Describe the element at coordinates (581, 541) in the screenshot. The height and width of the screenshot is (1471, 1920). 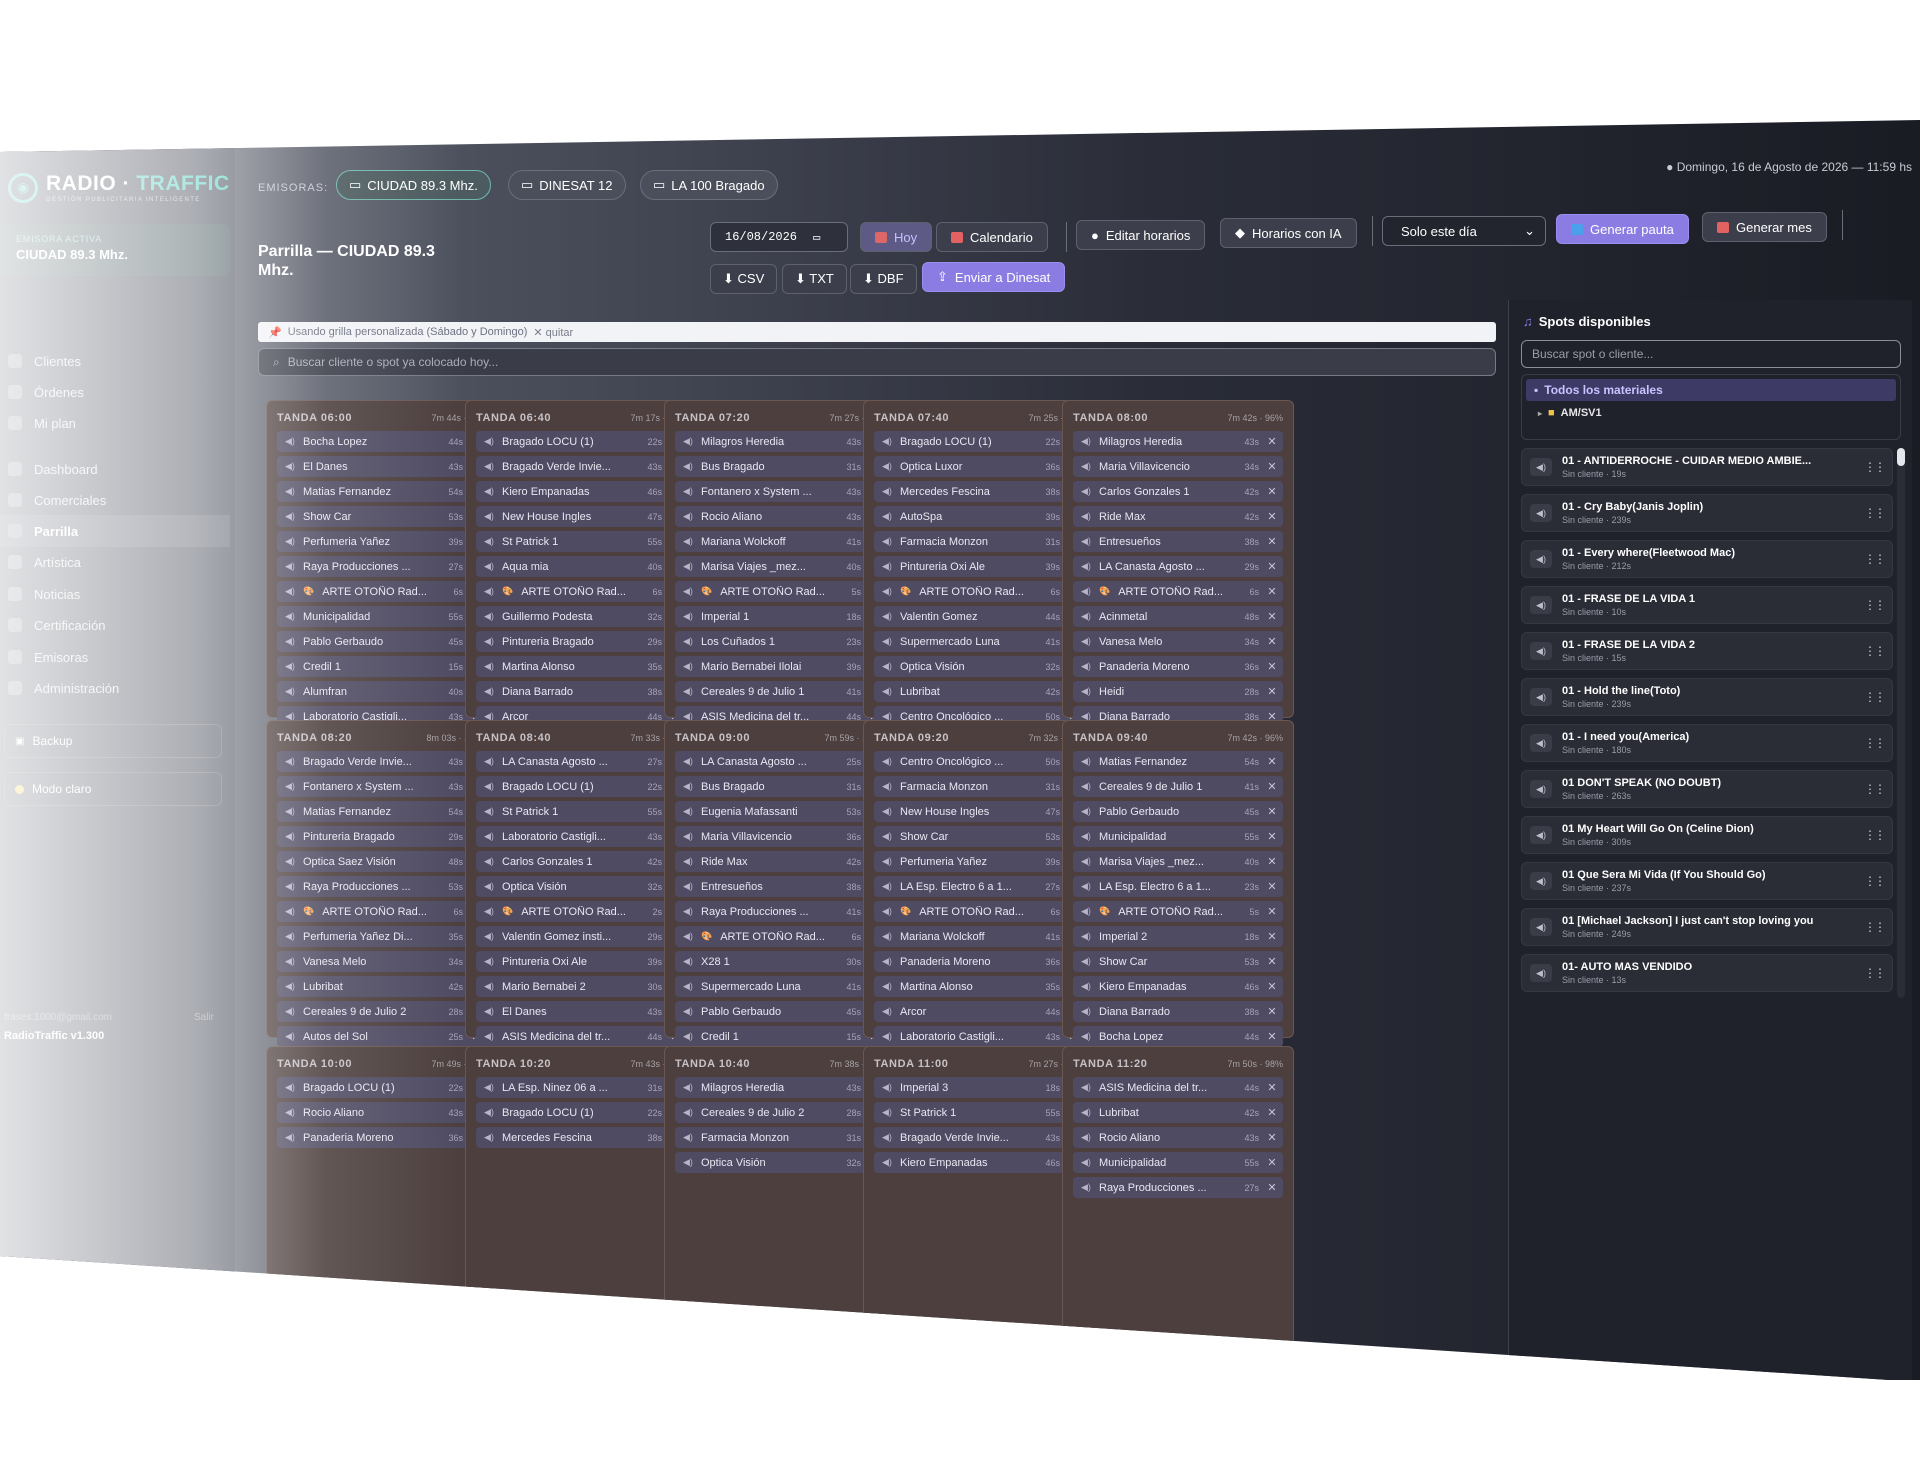
I see `spot-item: ◀)St Patrick 155s✕` at that location.